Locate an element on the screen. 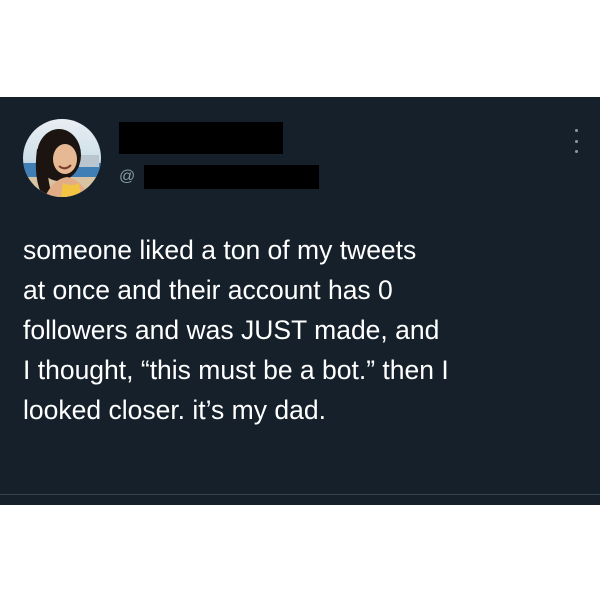  redacted-handle is located at coordinates (232, 177).